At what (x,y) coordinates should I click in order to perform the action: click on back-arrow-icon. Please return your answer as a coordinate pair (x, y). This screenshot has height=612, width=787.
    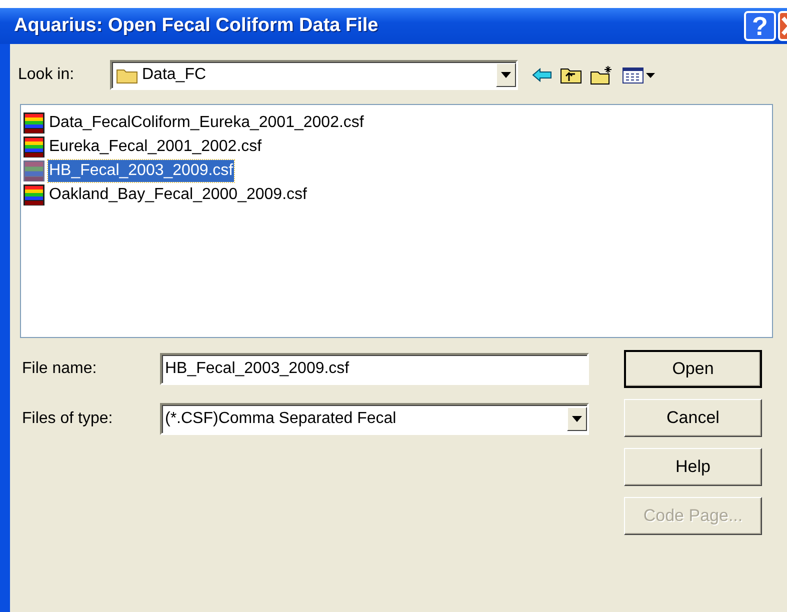
    Looking at the image, I should click on (542, 75).